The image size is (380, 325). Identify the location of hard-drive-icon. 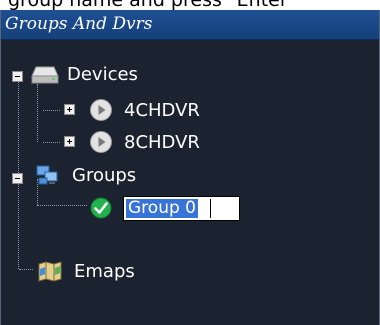
(45, 74).